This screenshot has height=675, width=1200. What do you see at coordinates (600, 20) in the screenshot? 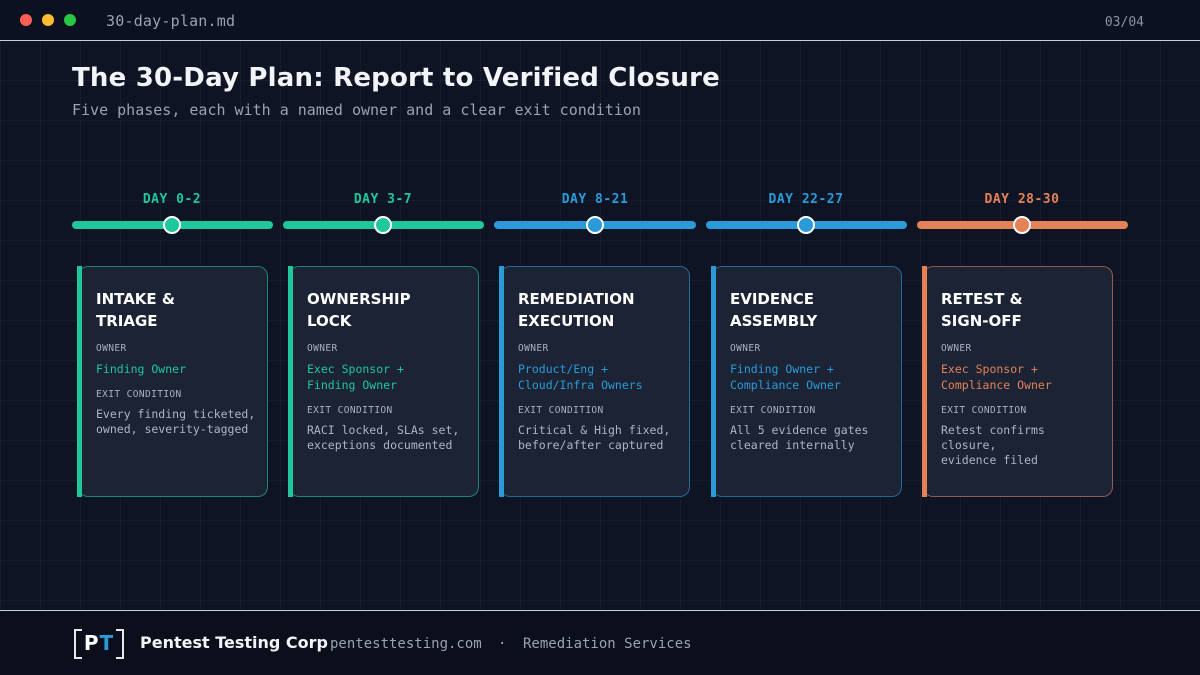
I see `window-title-bar: 30-day-plan.md 03/04` at bounding box center [600, 20].